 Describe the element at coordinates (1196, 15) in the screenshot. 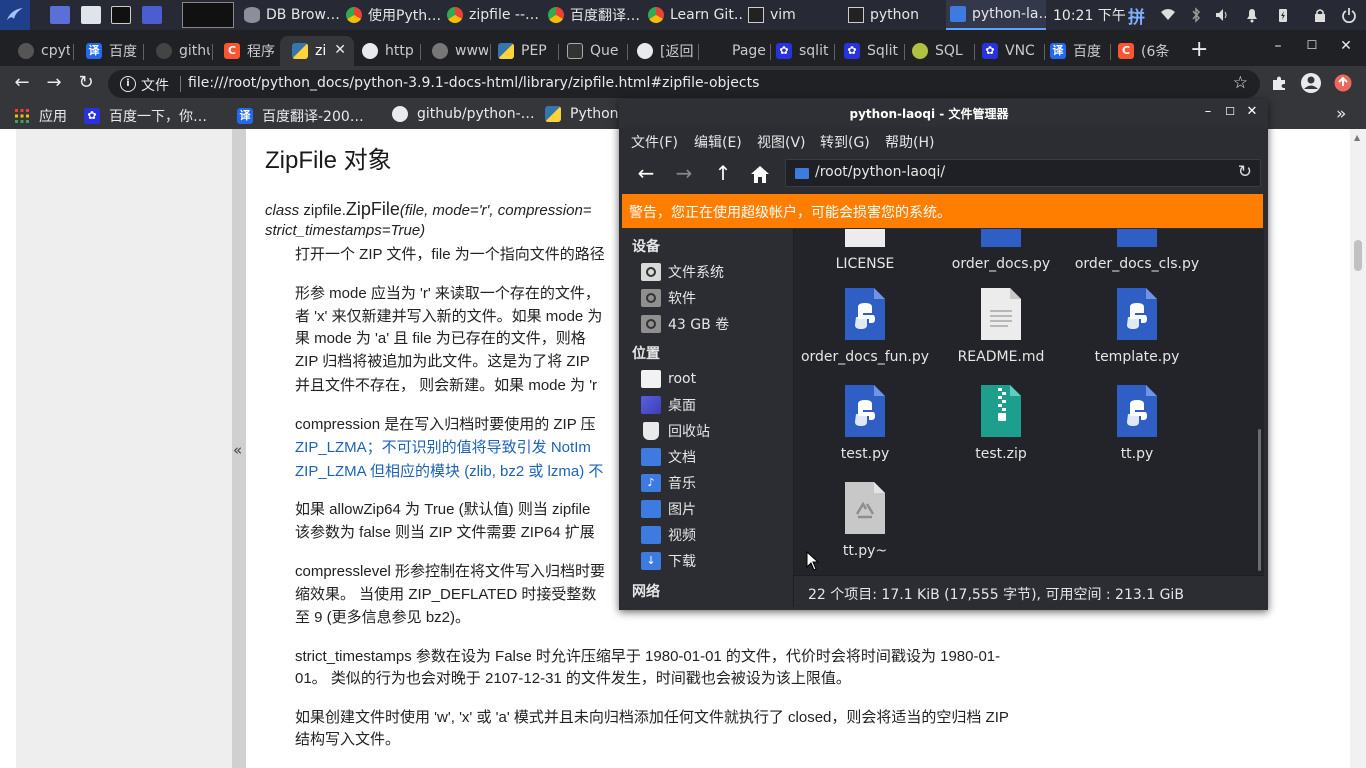

I see `bluetooth-icon` at that location.